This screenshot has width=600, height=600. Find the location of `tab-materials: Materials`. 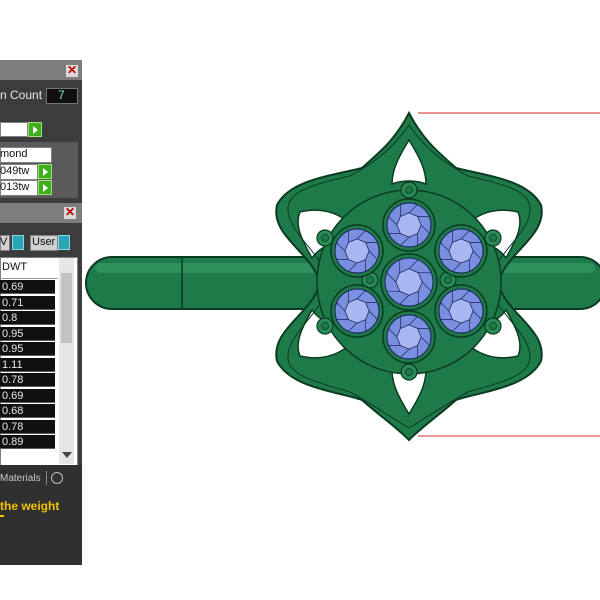

tab-materials: Materials is located at coordinates (20, 478).